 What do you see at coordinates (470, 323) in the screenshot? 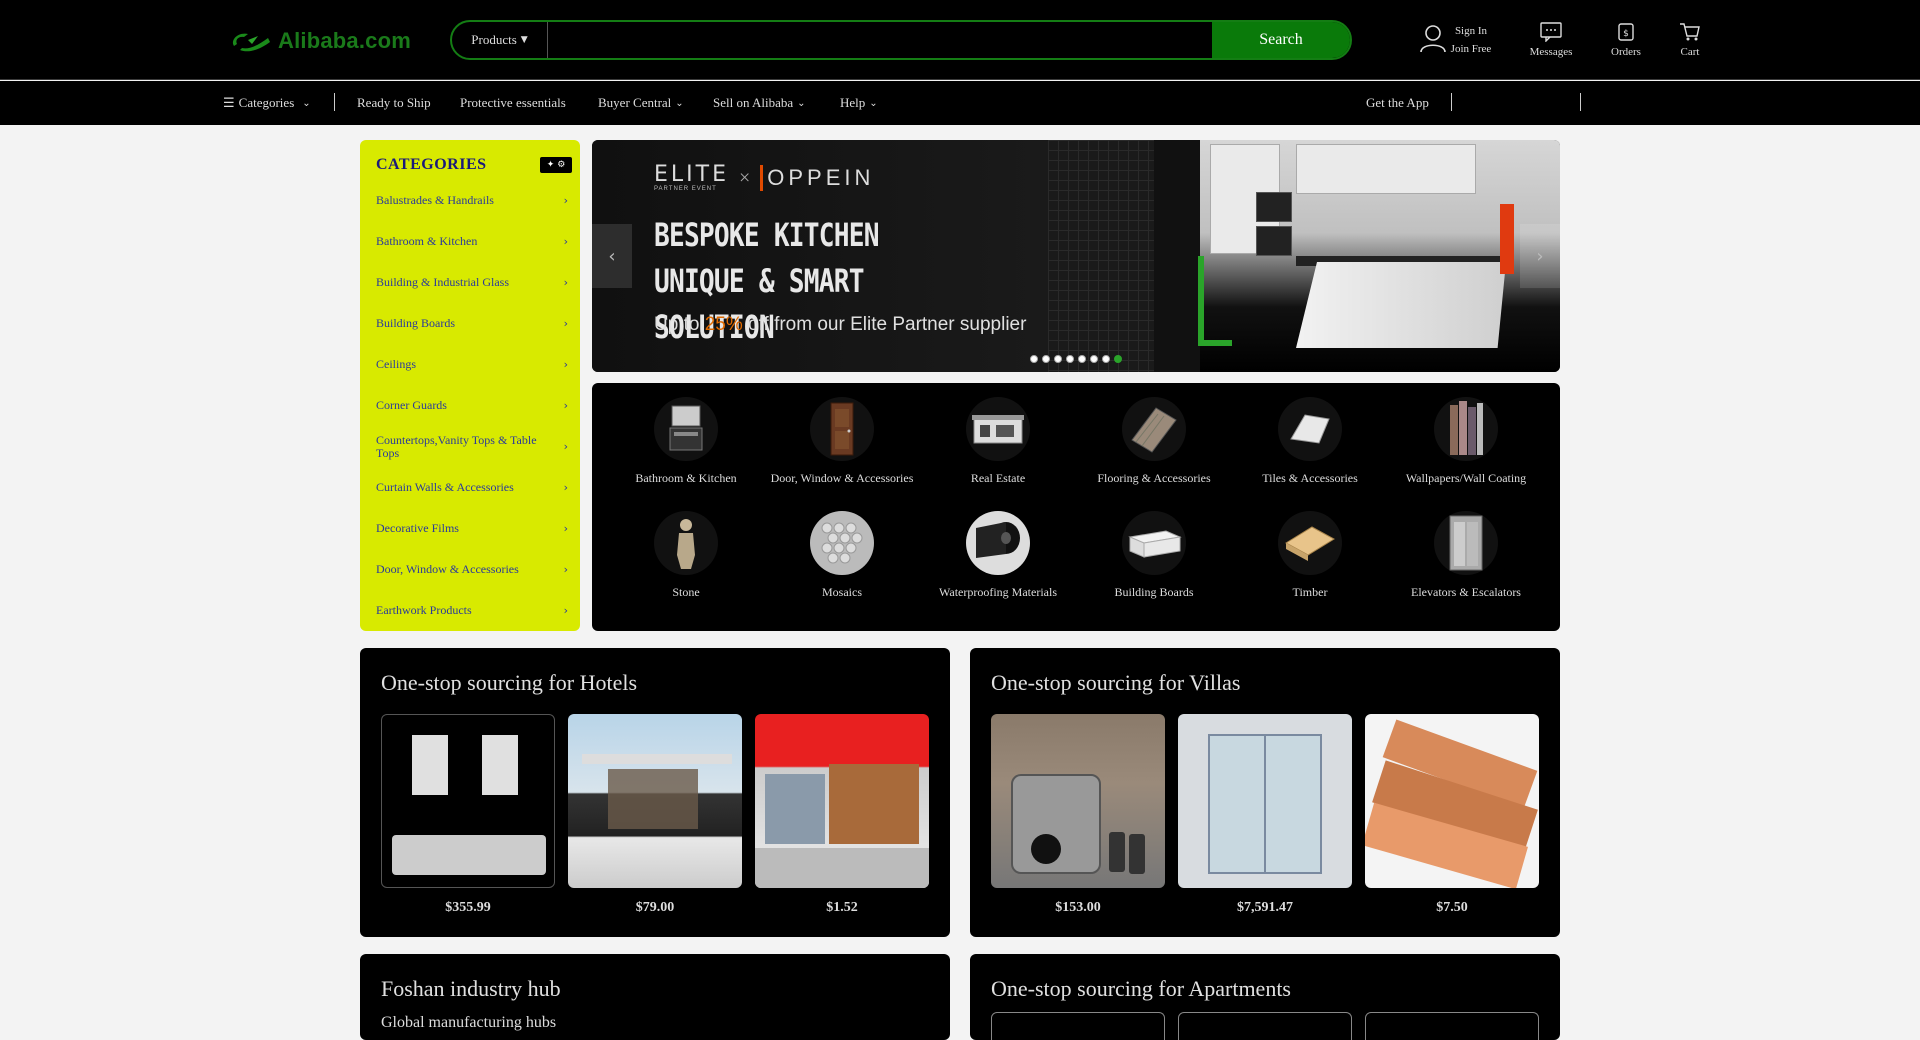
I see `category-item-building-boards: Building Boards ›` at bounding box center [470, 323].